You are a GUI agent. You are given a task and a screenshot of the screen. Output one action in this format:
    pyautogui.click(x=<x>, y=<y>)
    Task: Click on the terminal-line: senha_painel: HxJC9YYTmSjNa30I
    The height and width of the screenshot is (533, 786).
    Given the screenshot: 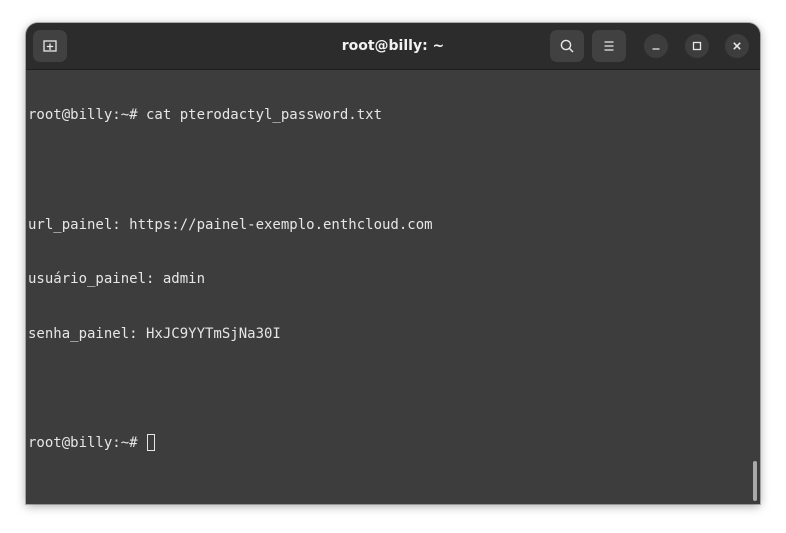 What is the action you would take?
    pyautogui.click(x=154, y=333)
    